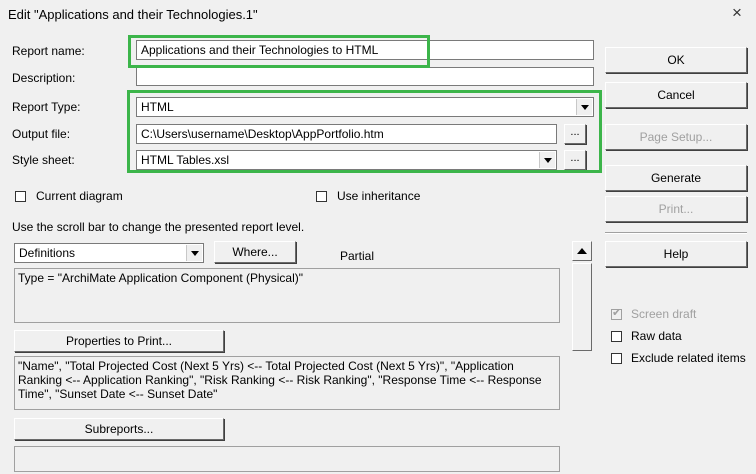 The height and width of the screenshot is (474, 756). What do you see at coordinates (676, 60) in the screenshot?
I see `ok-button: OK` at bounding box center [676, 60].